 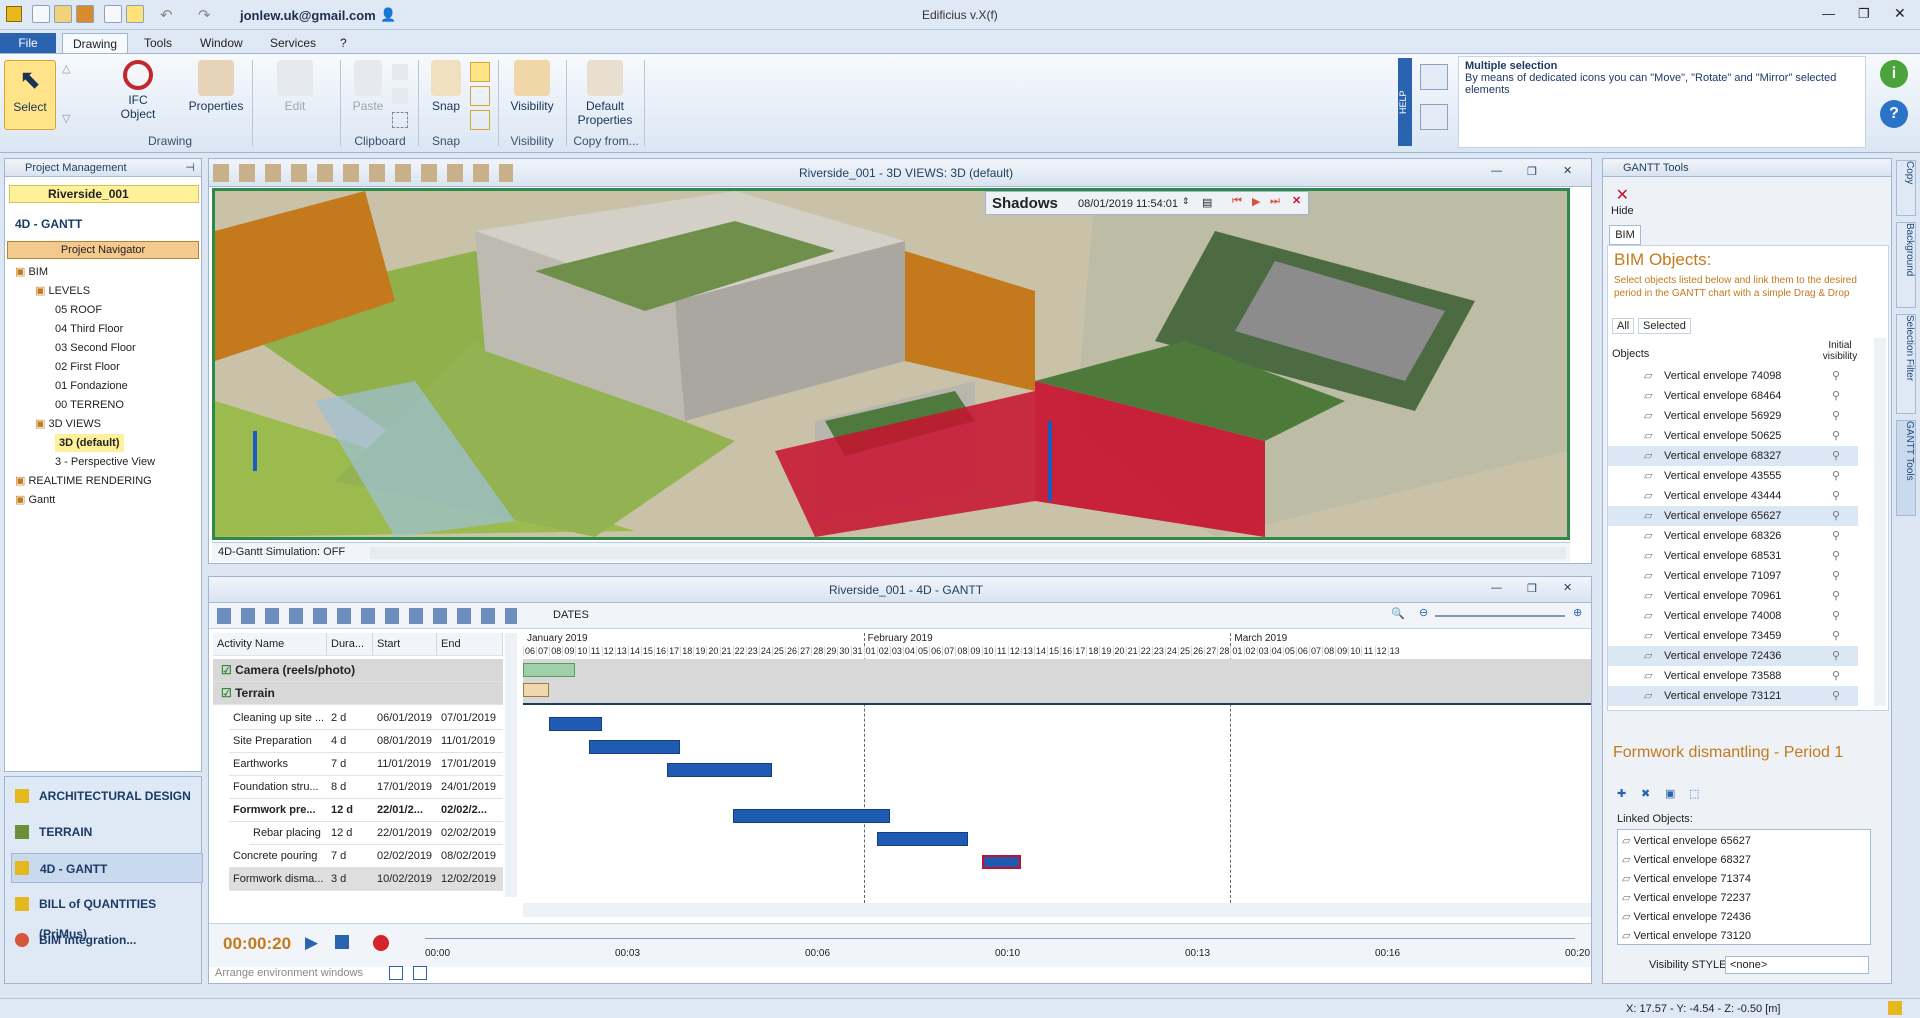 I want to click on view-close: ✕, so click(x=1567, y=170).